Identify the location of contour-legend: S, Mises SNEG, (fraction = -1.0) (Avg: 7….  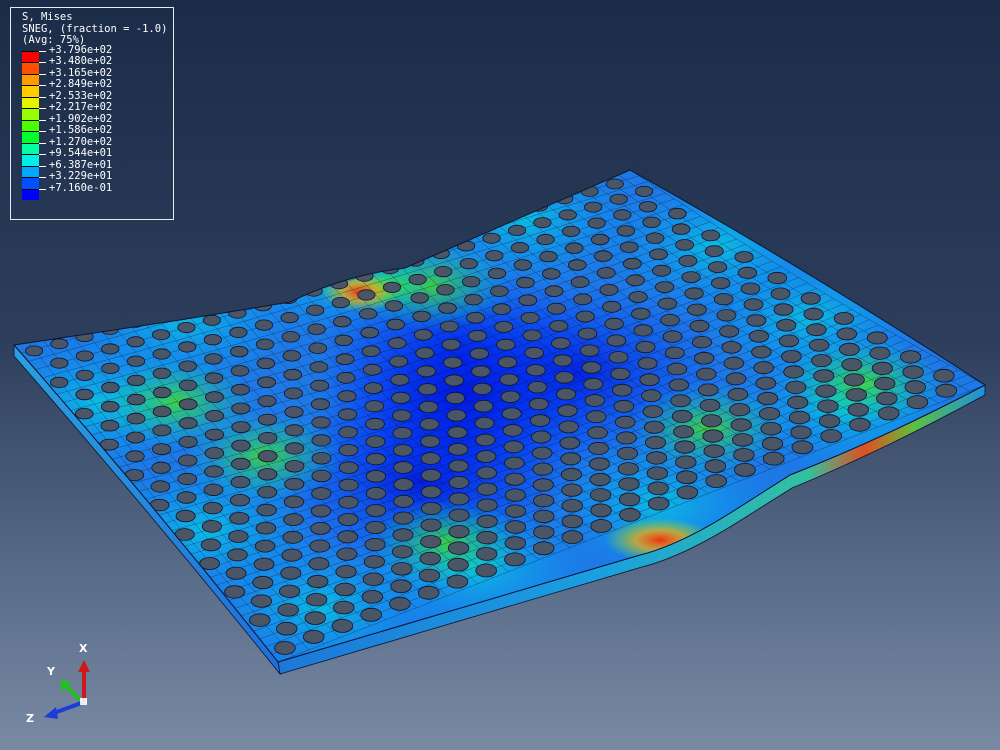
(92, 113).